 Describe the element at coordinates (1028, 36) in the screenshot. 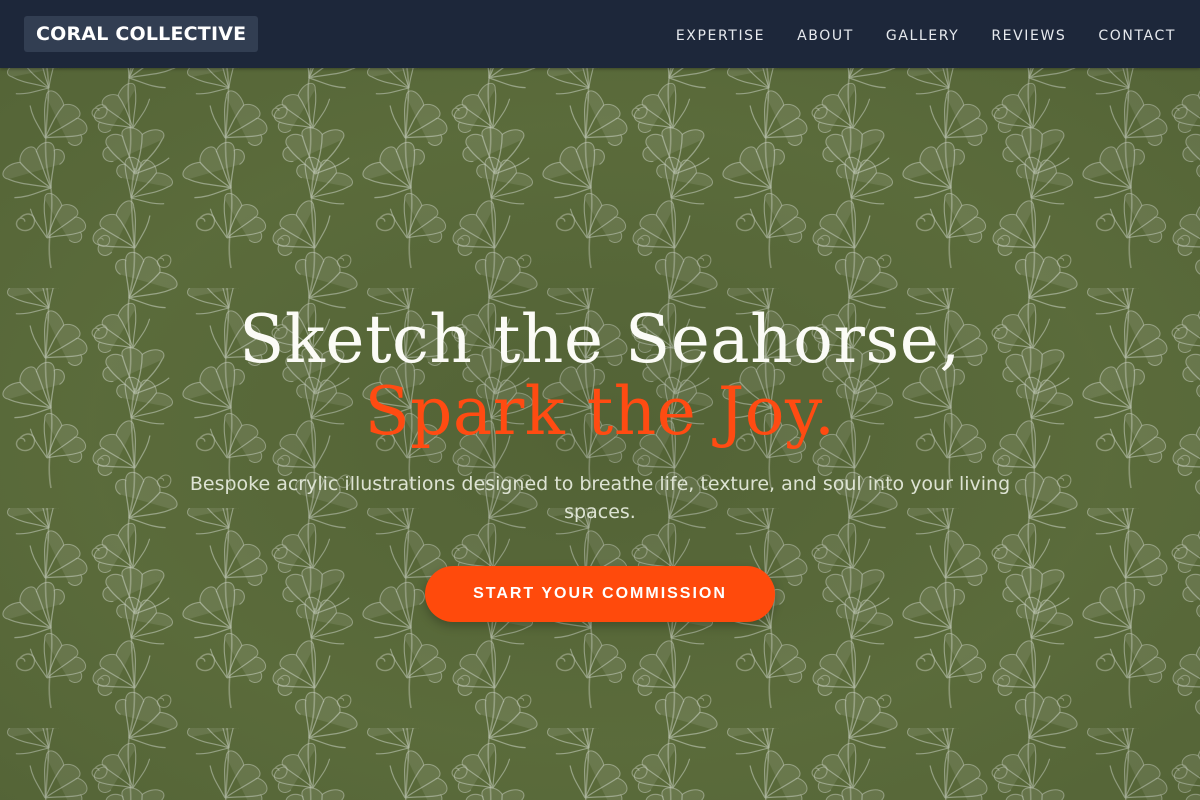

I see `nav-link-reviews: REVIEWS` at that location.